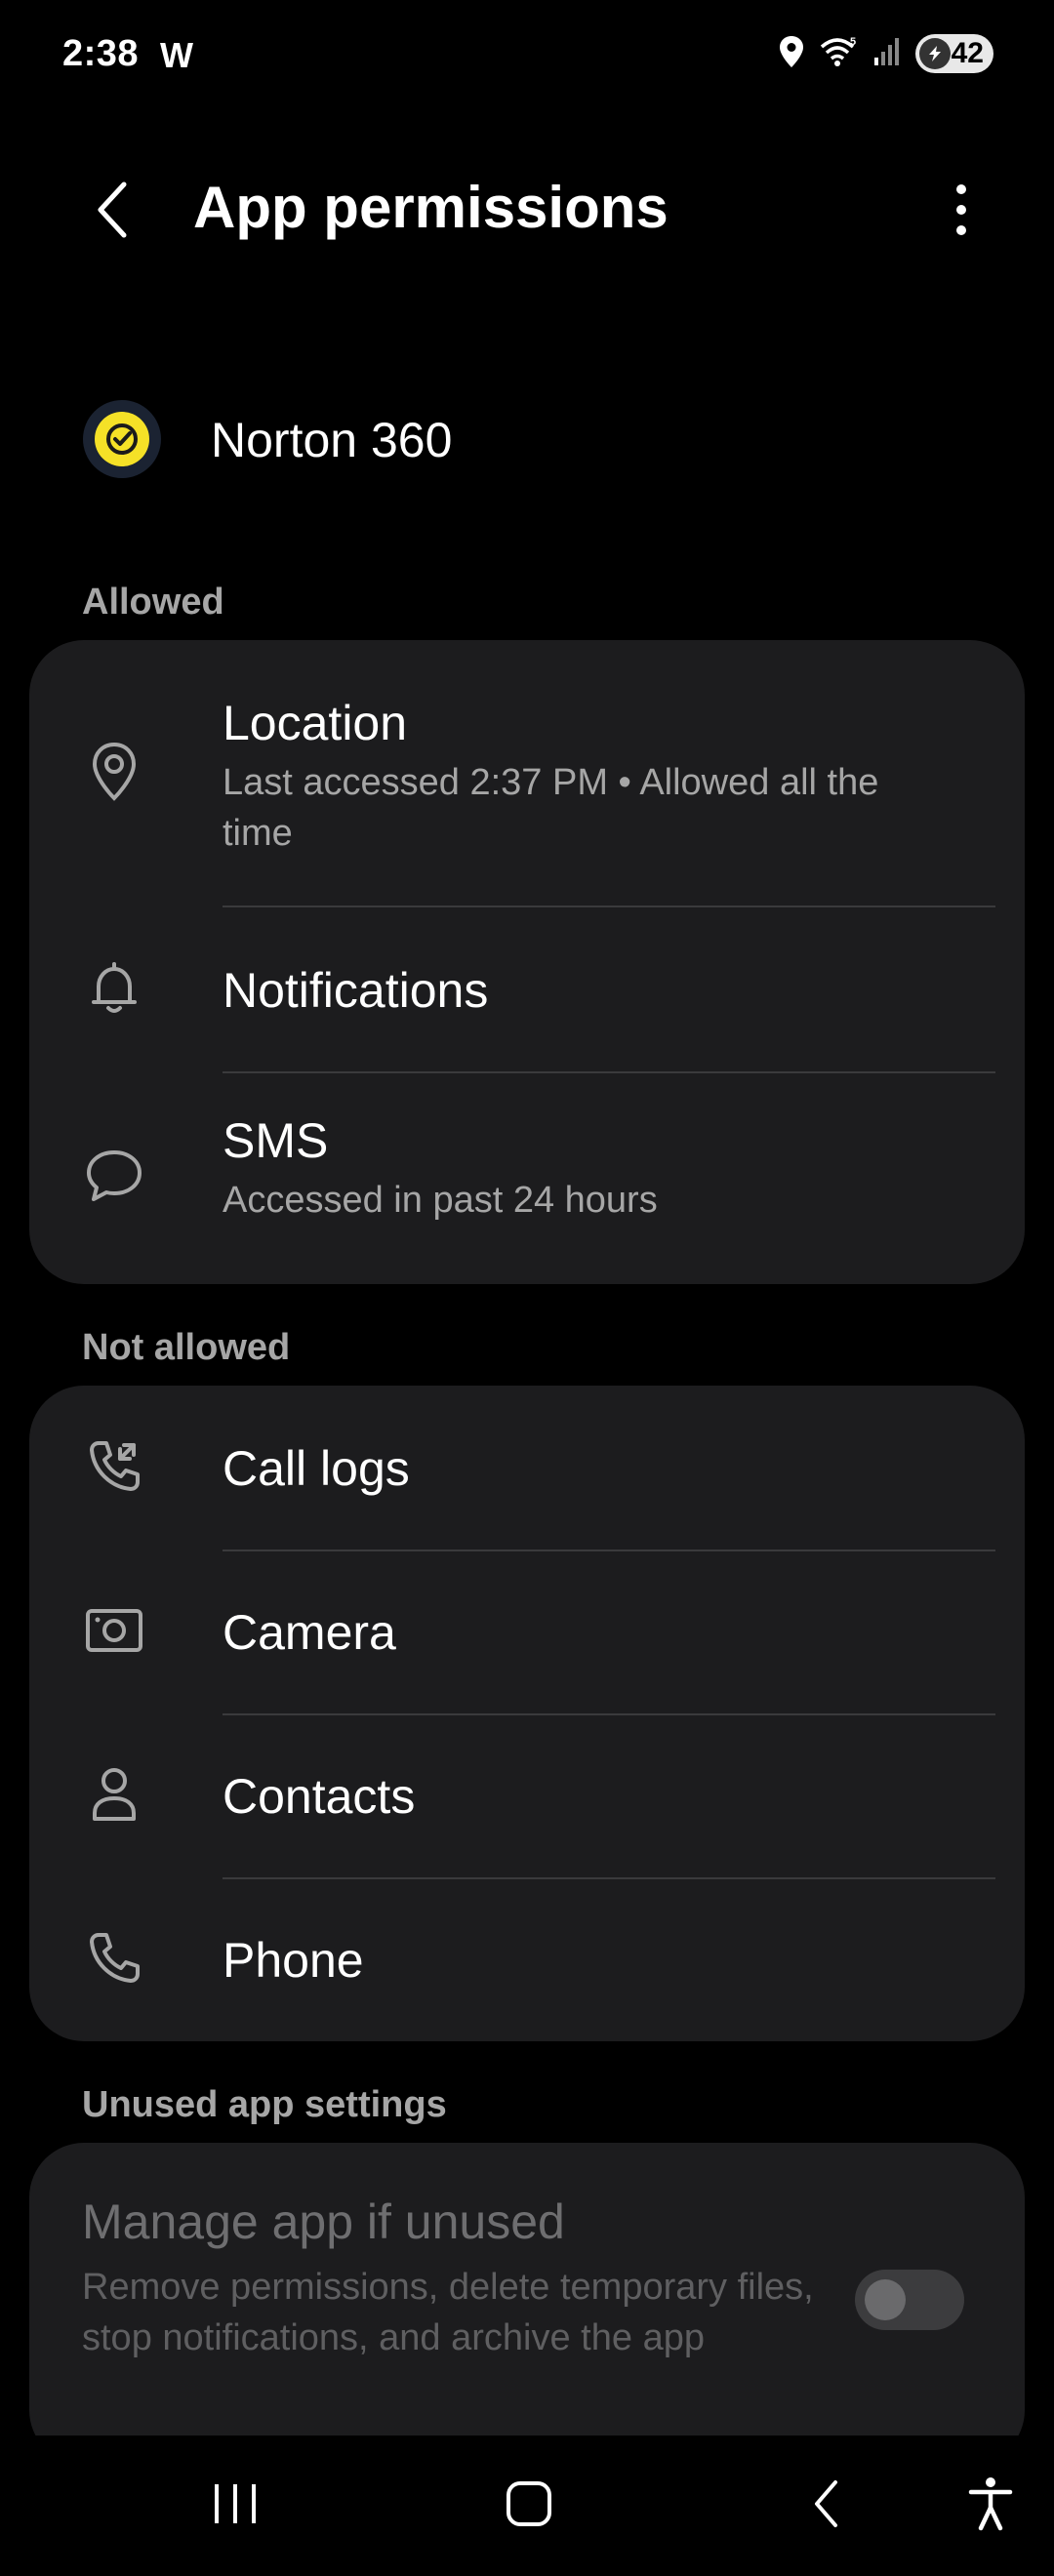  I want to click on signal-icon, so click(887, 54).